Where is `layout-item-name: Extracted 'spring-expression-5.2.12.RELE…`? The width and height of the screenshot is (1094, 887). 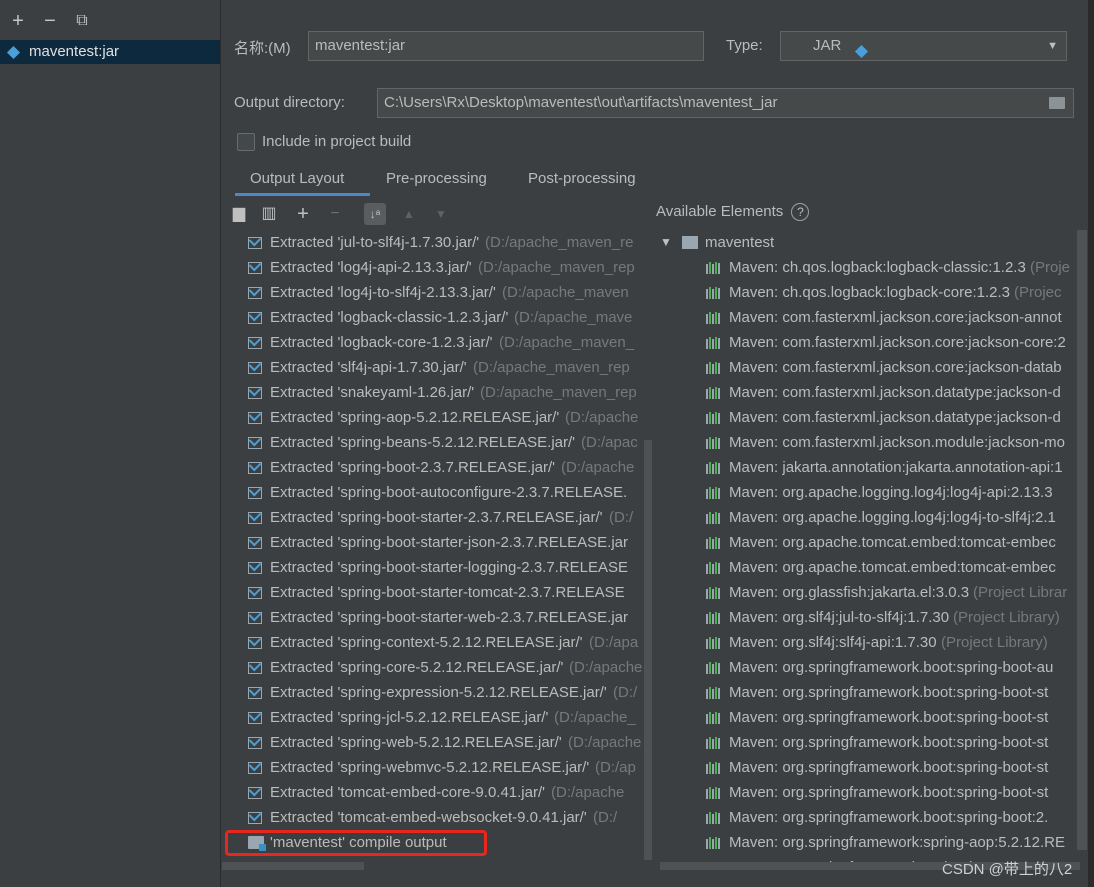
layout-item-name: Extracted 'spring-expression-5.2.12.RELE… is located at coordinates (438, 692).